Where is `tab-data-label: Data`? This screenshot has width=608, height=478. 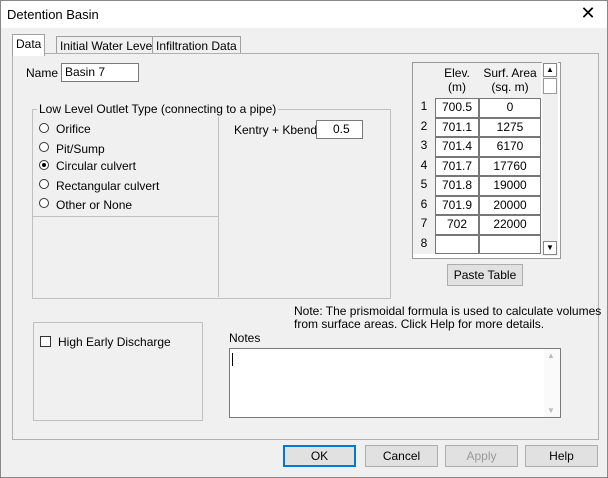
tab-data-label: Data is located at coordinates (29, 44).